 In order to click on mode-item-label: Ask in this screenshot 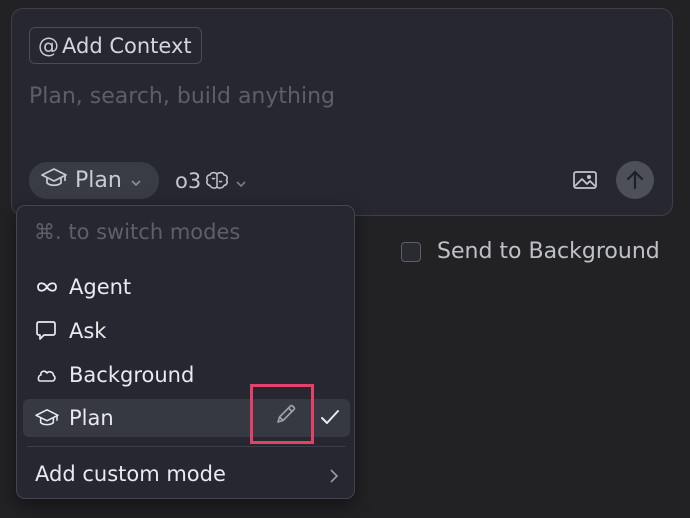, I will do `click(88, 331)`.